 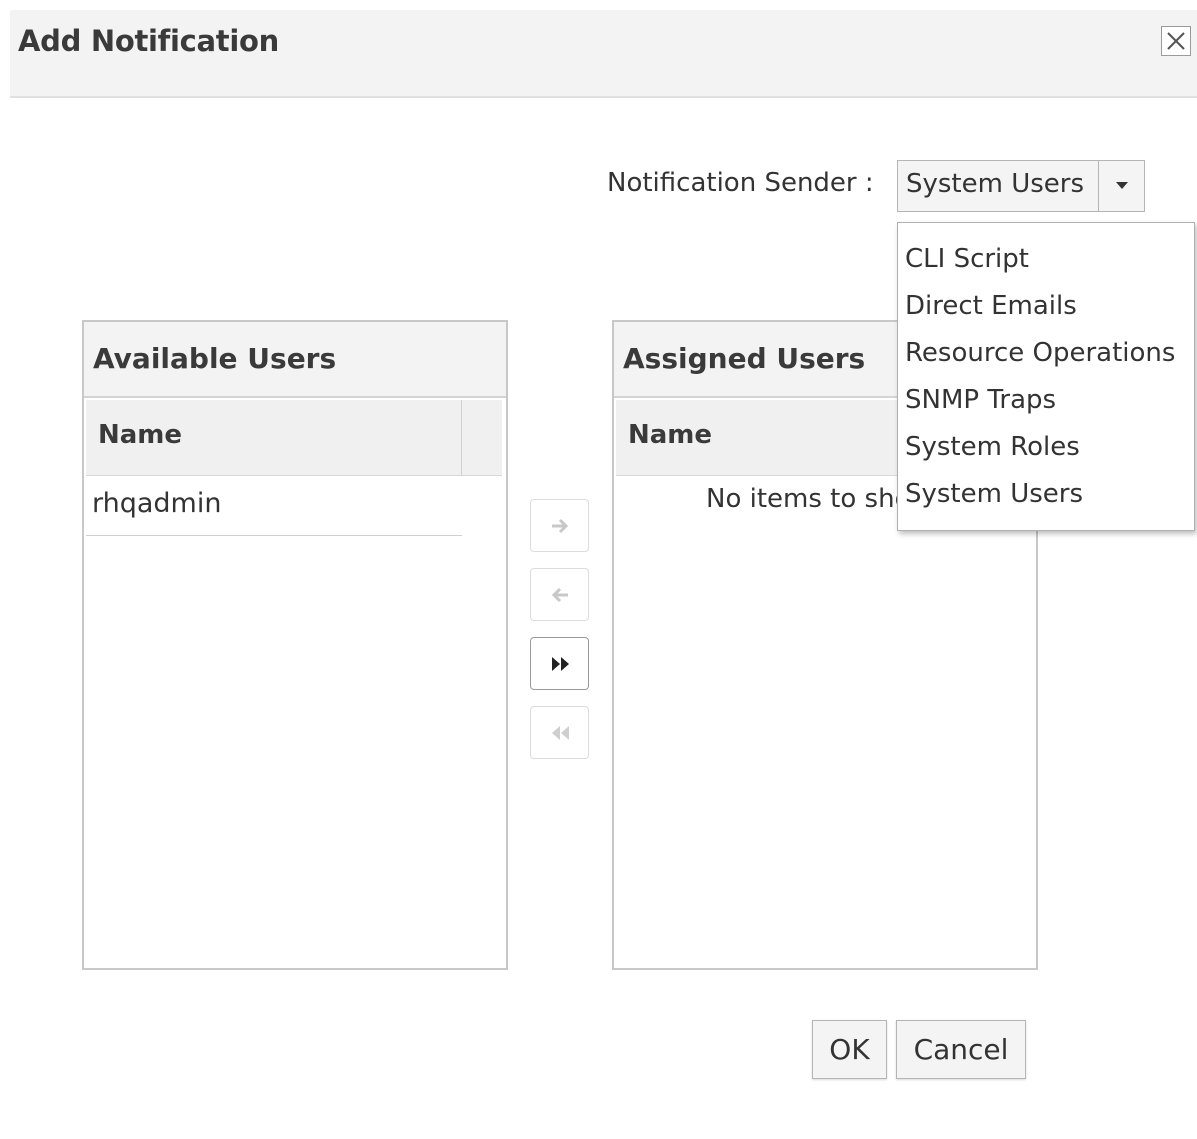 I want to click on available-users-title: Available Users, so click(x=215, y=358).